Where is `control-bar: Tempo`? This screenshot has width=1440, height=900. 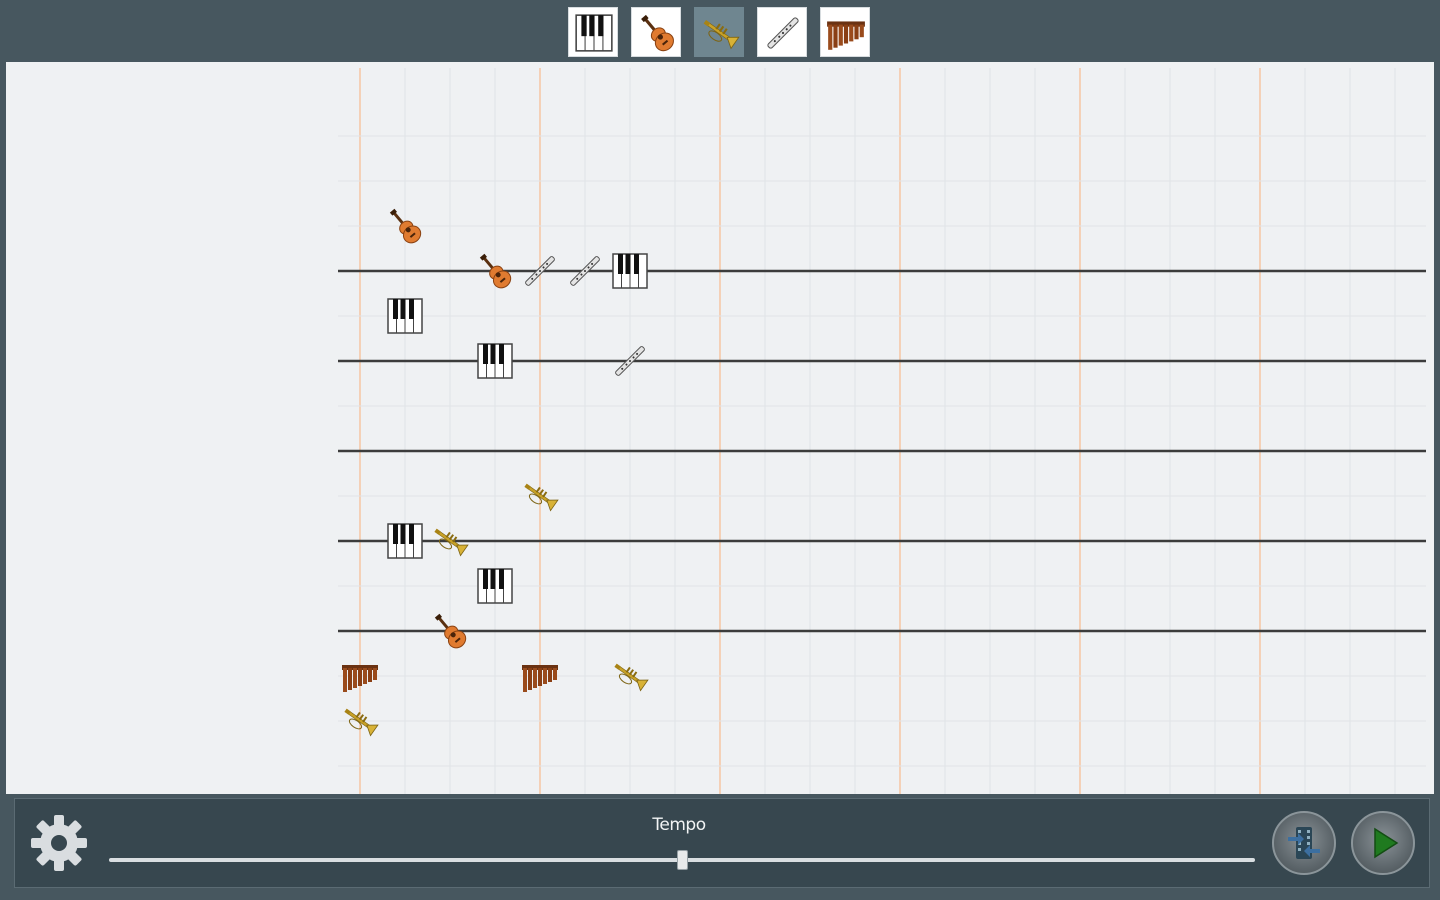
control-bar: Tempo is located at coordinates (722, 843).